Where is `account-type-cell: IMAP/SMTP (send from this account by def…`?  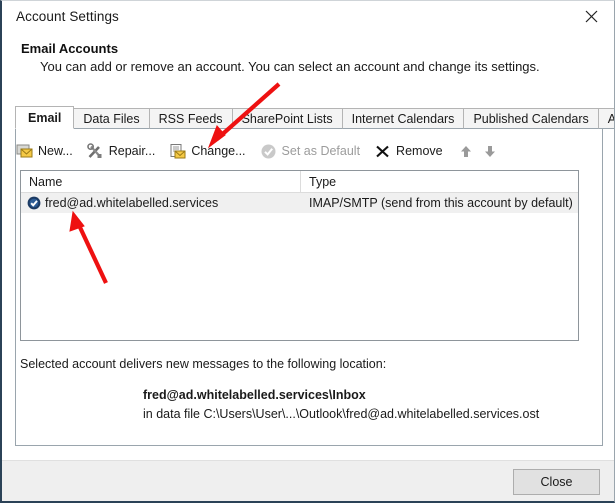 account-type-cell: IMAP/SMTP (send from this account by def… is located at coordinates (441, 203).